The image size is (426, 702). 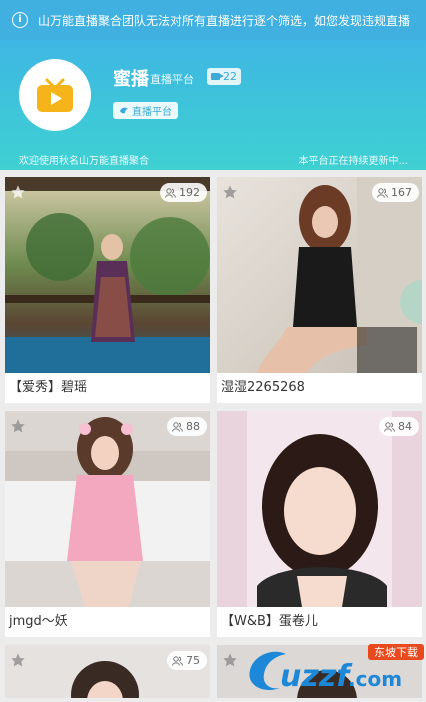 I want to click on viewer-count: 88, so click(x=193, y=426).